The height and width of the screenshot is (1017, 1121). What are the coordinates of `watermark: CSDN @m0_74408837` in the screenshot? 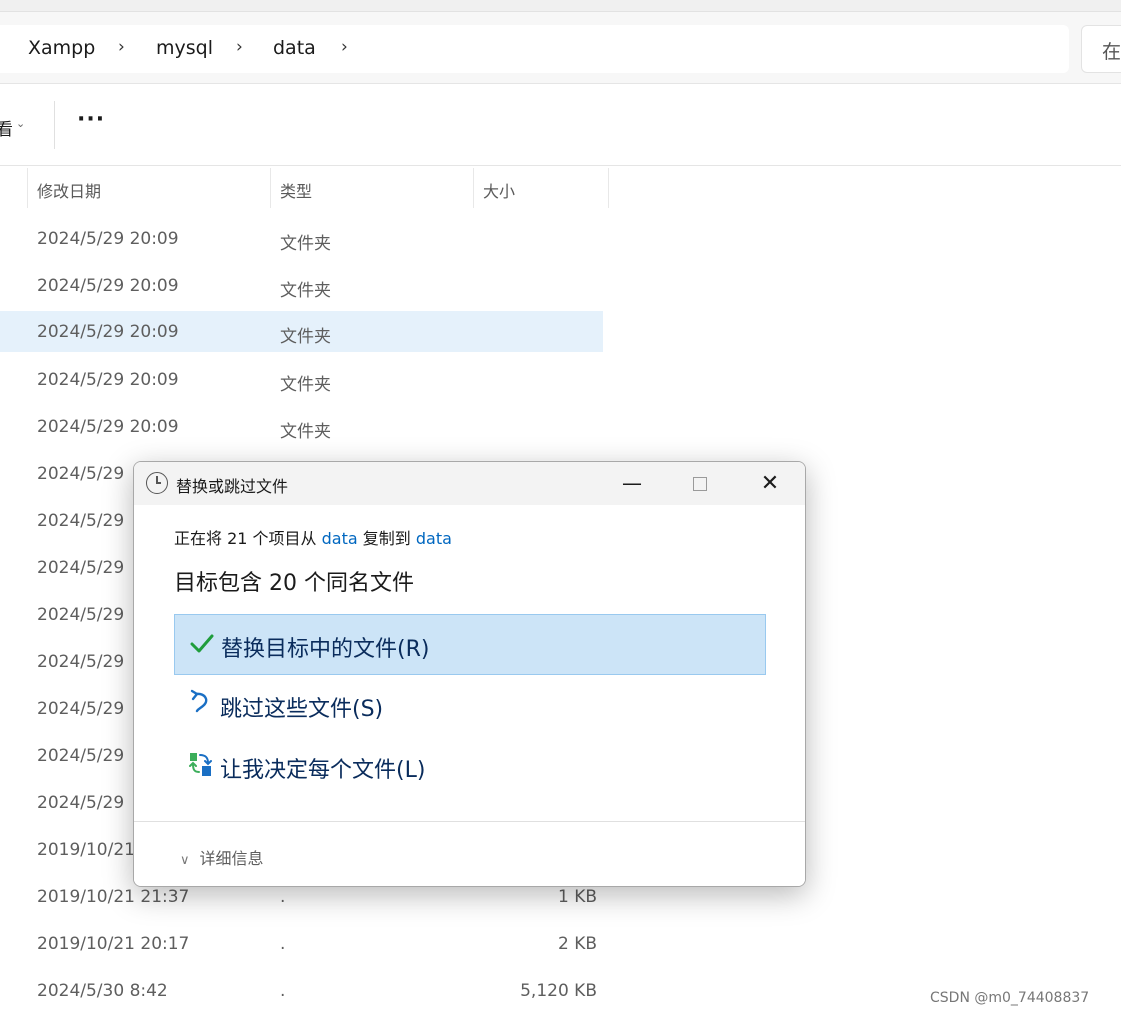 It's located at (1010, 998).